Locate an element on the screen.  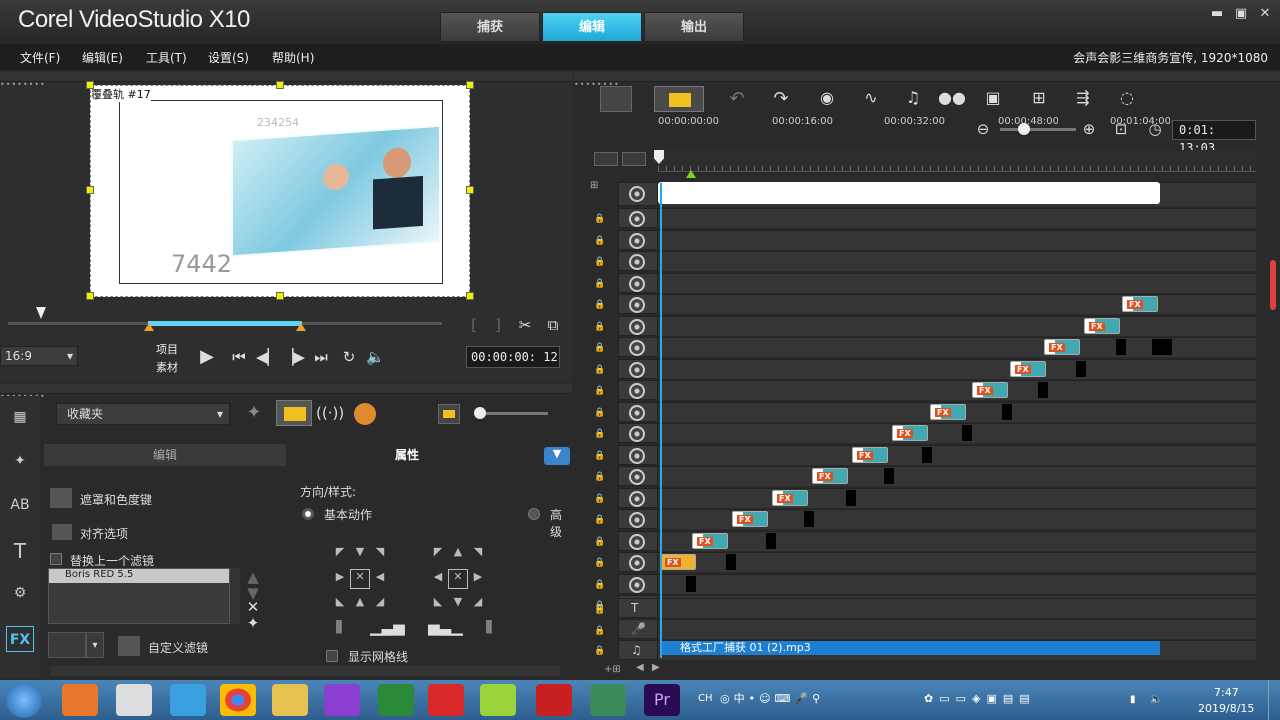
chevron-down-icon: ▾ is located at coordinates (95, 645).